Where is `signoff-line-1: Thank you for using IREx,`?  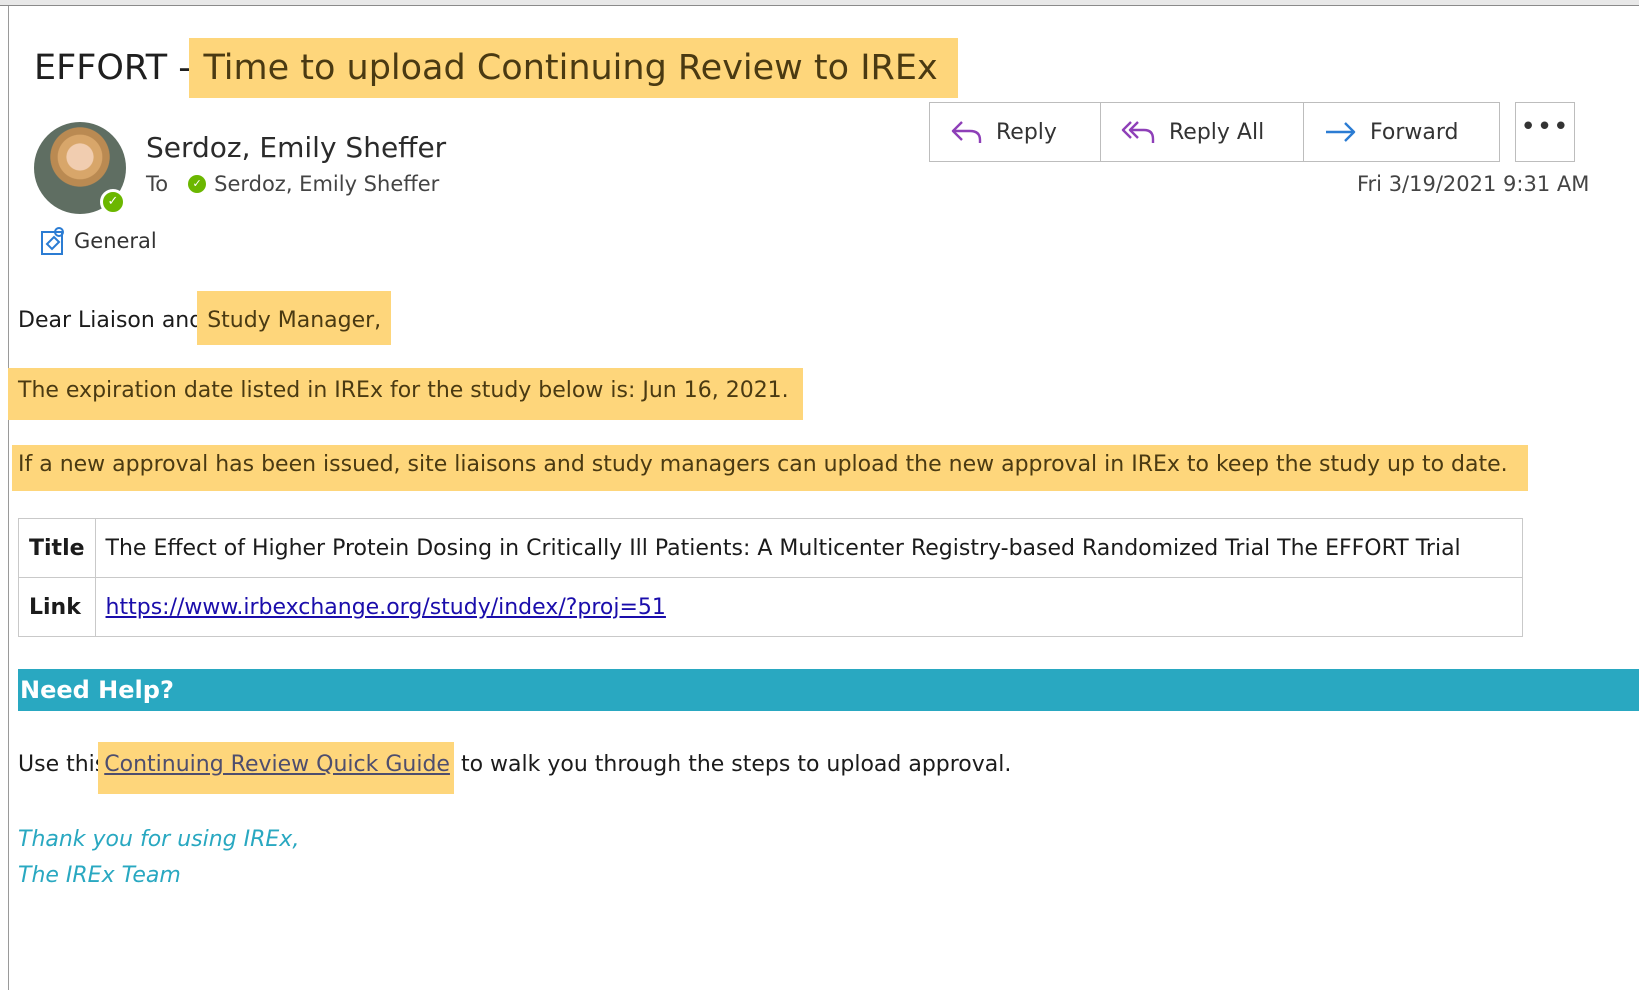
signoff-line-1: Thank you for using IREx, is located at coordinates (159, 839).